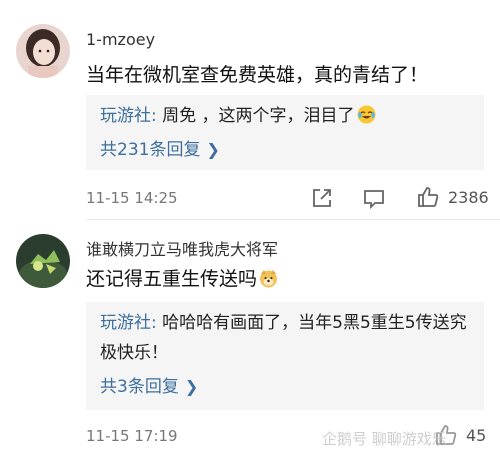 The image size is (500, 458). I want to click on view-replies-link: 共231条回复 ❯, so click(160, 147).